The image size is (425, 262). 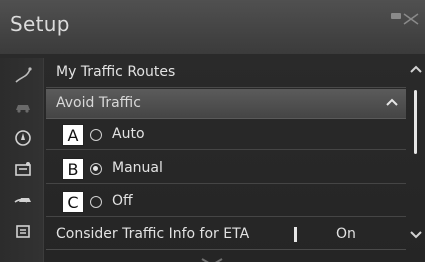 What do you see at coordinates (226, 169) in the screenshot?
I see `avoid-traffic-option-manual: B Manual` at bounding box center [226, 169].